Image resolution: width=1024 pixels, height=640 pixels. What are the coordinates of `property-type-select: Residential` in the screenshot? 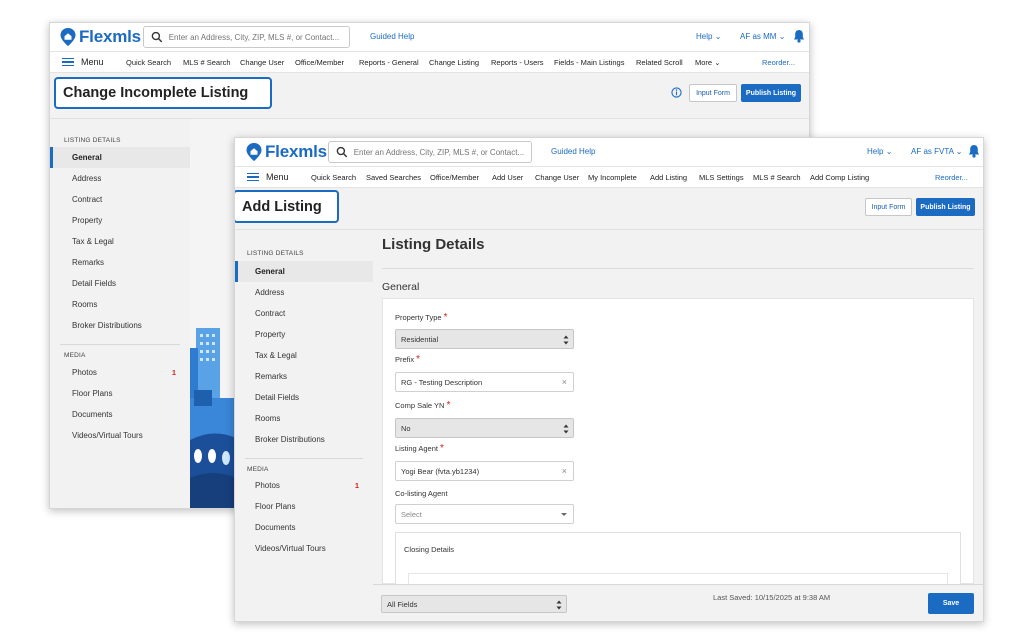 It's located at (484, 339).